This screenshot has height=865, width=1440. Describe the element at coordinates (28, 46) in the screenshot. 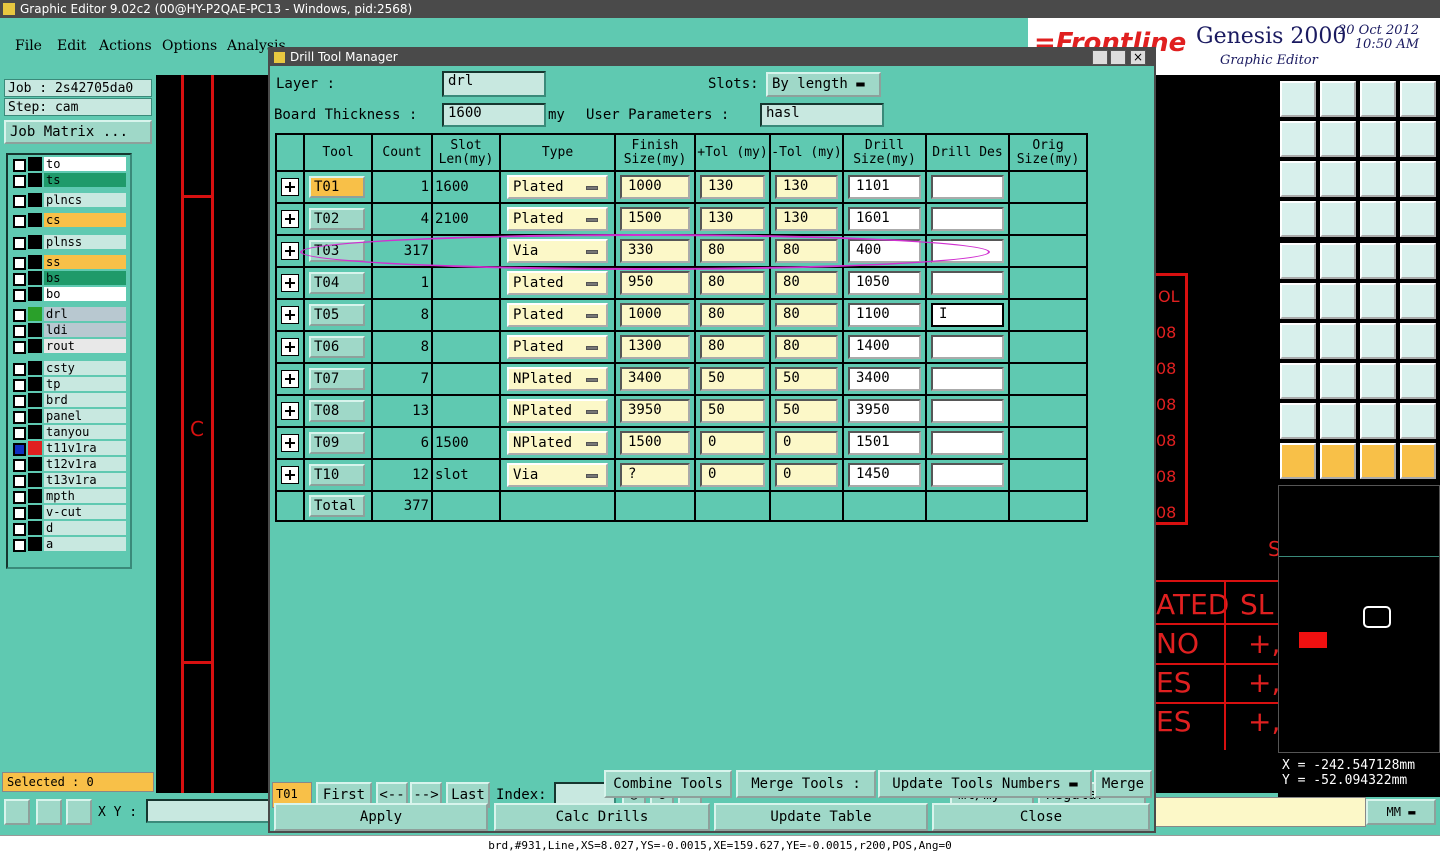

I see `menu-file: File` at that location.